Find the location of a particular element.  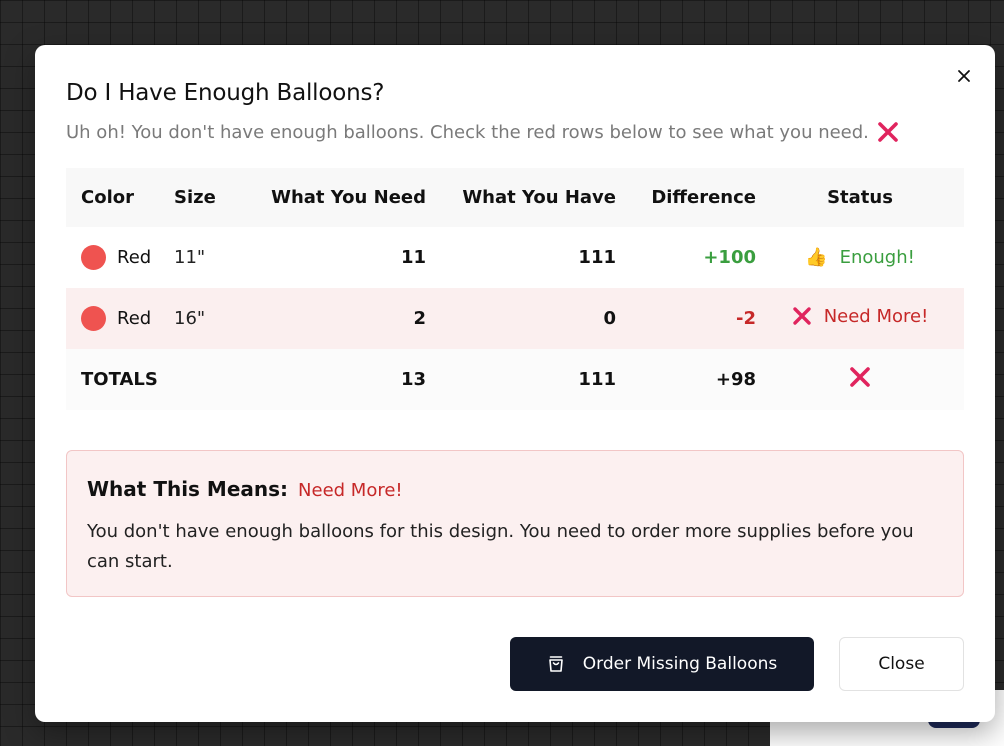

totals-row: TOTALS 13 111 +98 is located at coordinates (515, 379).